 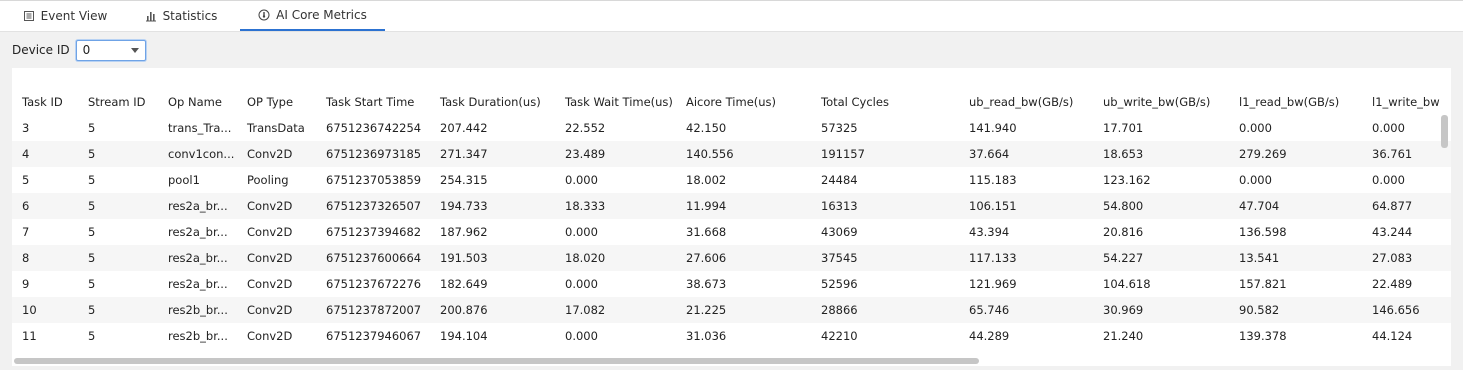 What do you see at coordinates (1026, 101) in the screenshot?
I see `column-header: ub_read_bw(GB/s)` at bounding box center [1026, 101].